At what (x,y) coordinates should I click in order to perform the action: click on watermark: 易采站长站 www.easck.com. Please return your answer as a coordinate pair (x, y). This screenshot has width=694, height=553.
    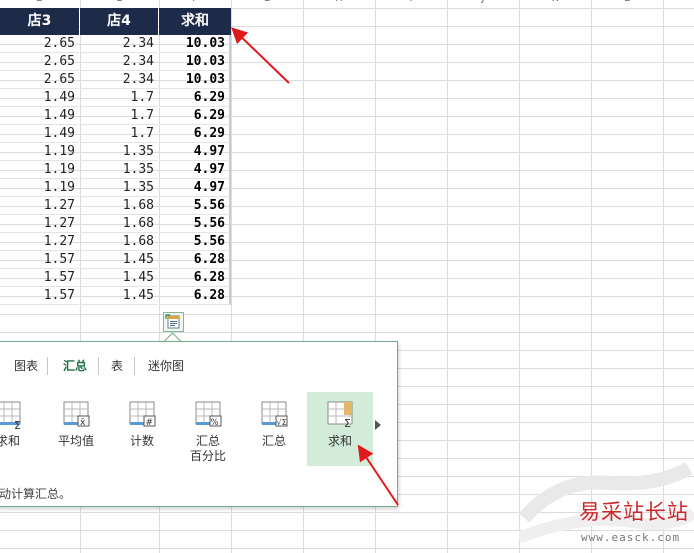
    Looking at the image, I should click on (606, 505).